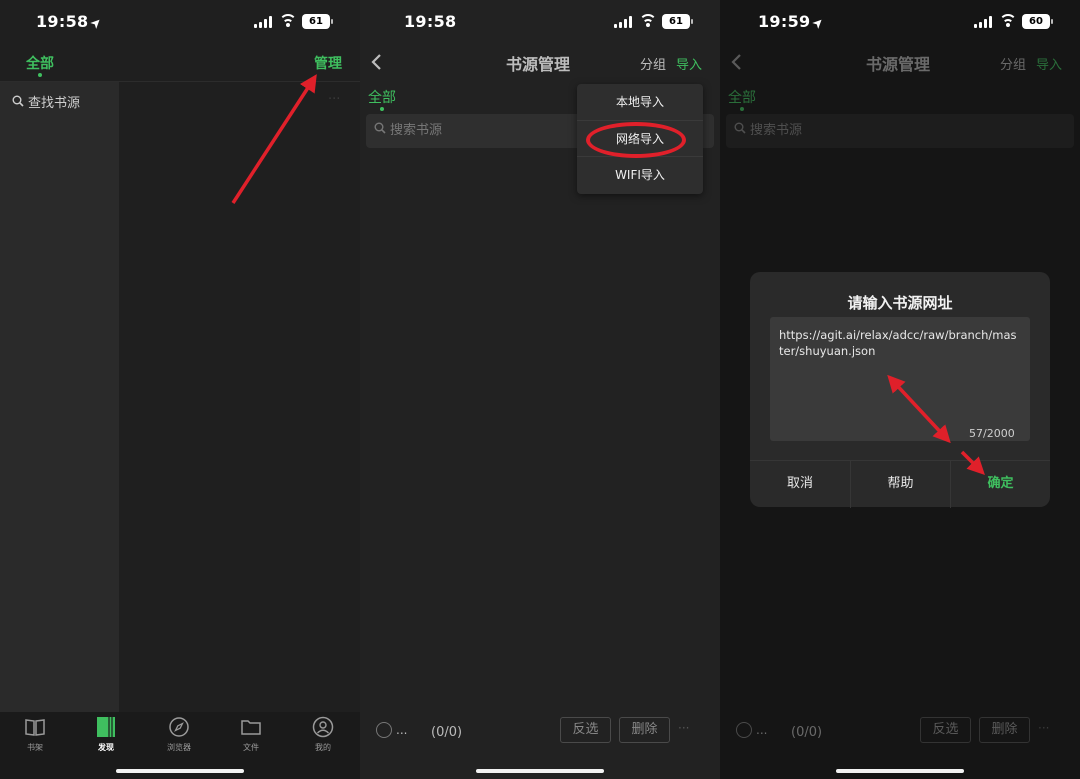 This screenshot has width=1080, height=779. I want to click on nav-label: 我的, so click(323, 747).